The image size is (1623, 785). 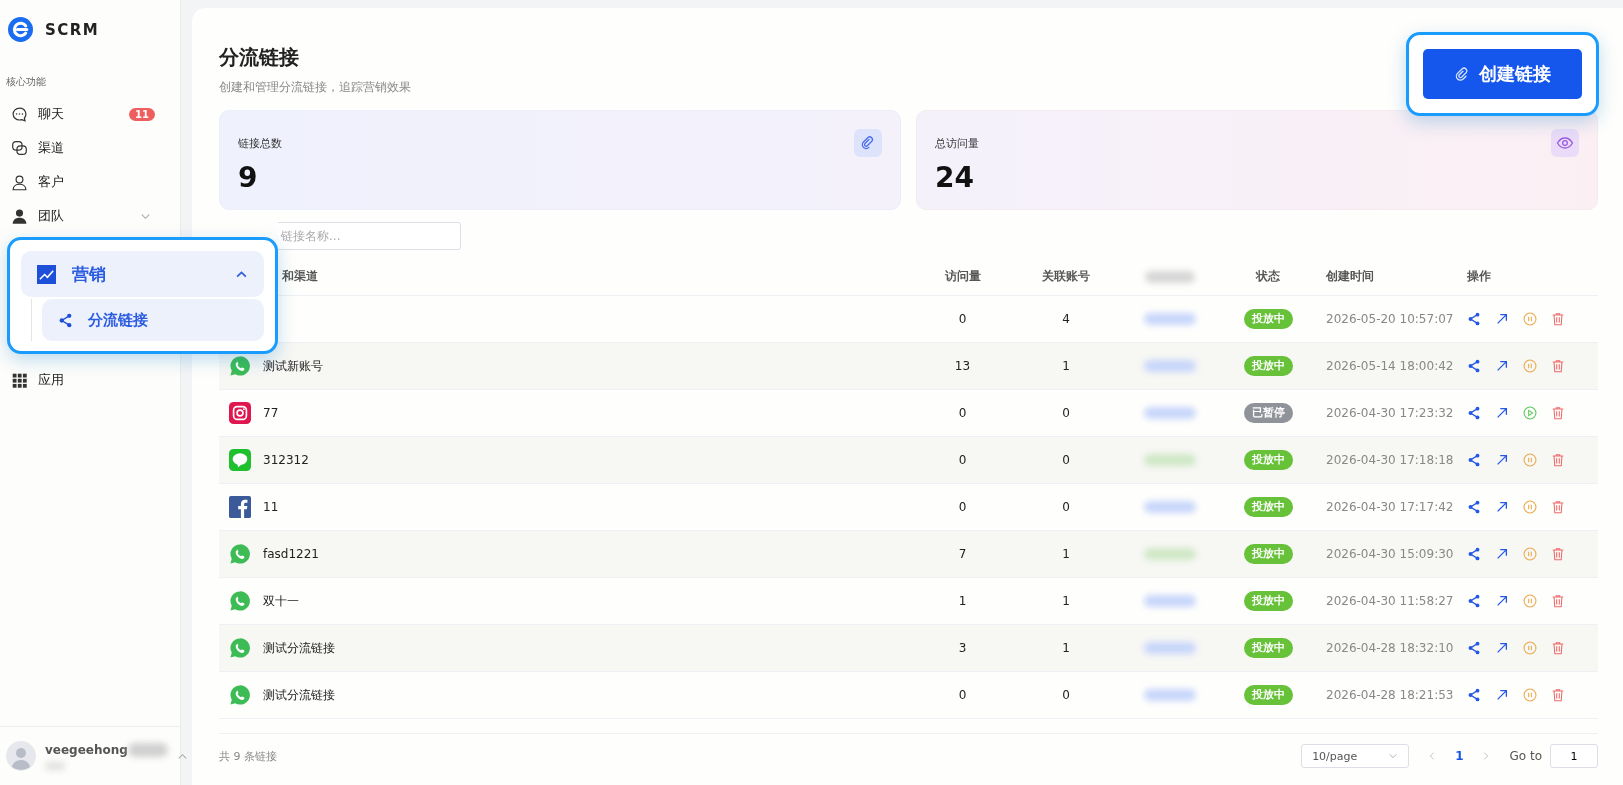 I want to click on total-count: 共 9 条链接, so click(x=248, y=756).